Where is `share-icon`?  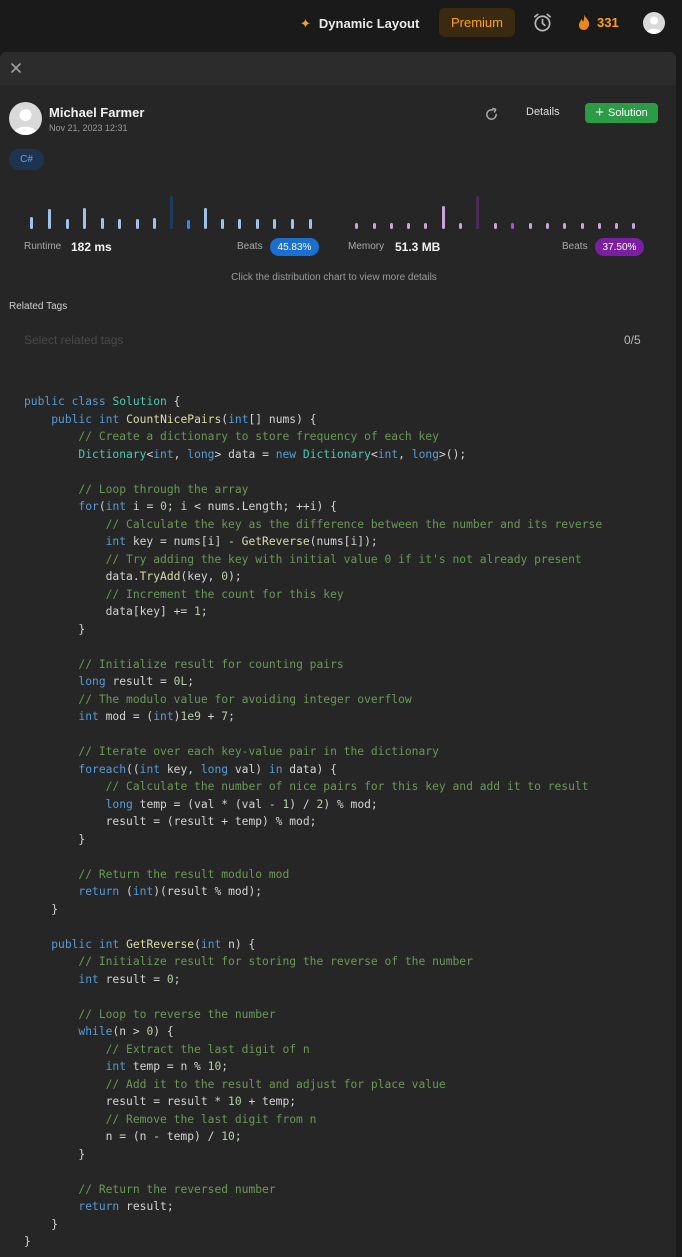
share-icon is located at coordinates (491, 114).